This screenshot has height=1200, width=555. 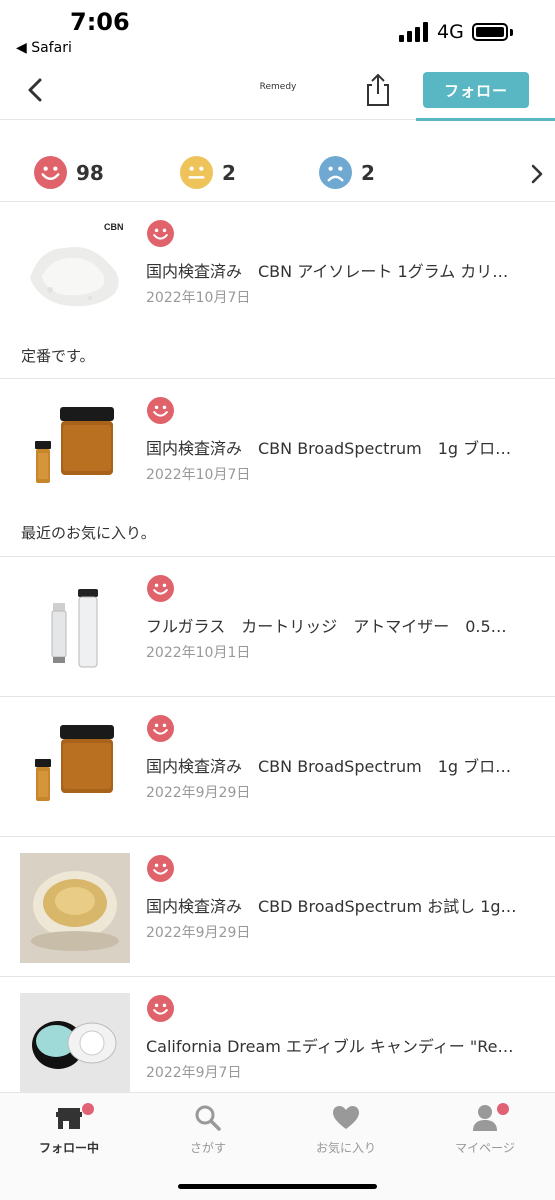 I want to click on review-comment: 定番です。, so click(x=58, y=356).